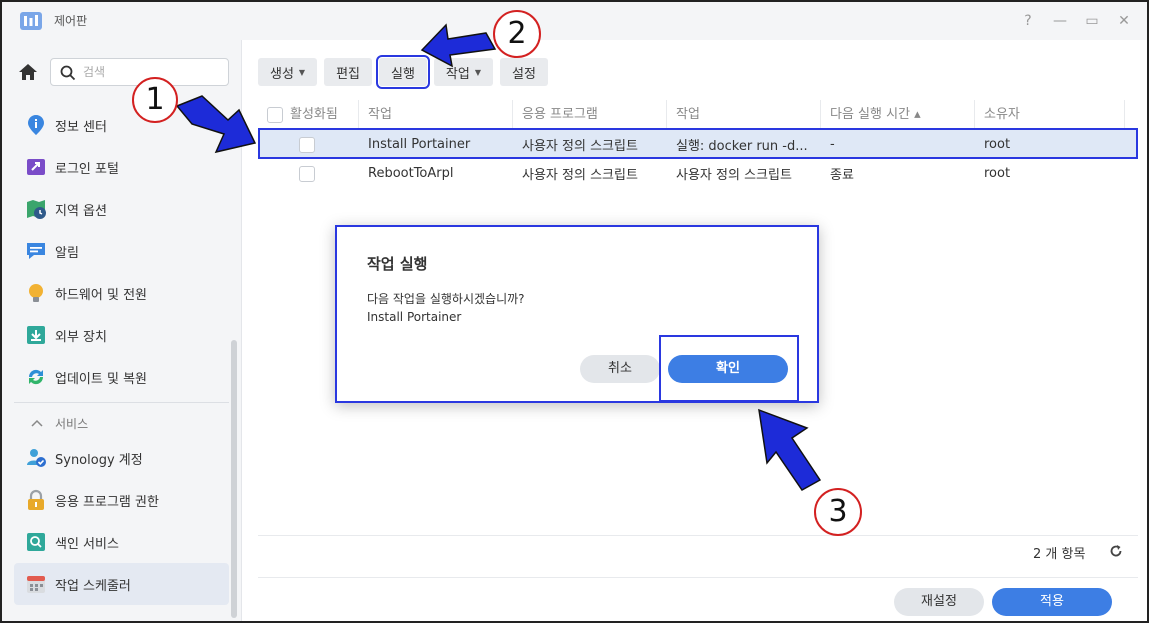 This screenshot has height=623, width=1149. What do you see at coordinates (81, 211) in the screenshot?
I see `sidebar-item-label: 지역 옵션` at bounding box center [81, 211].